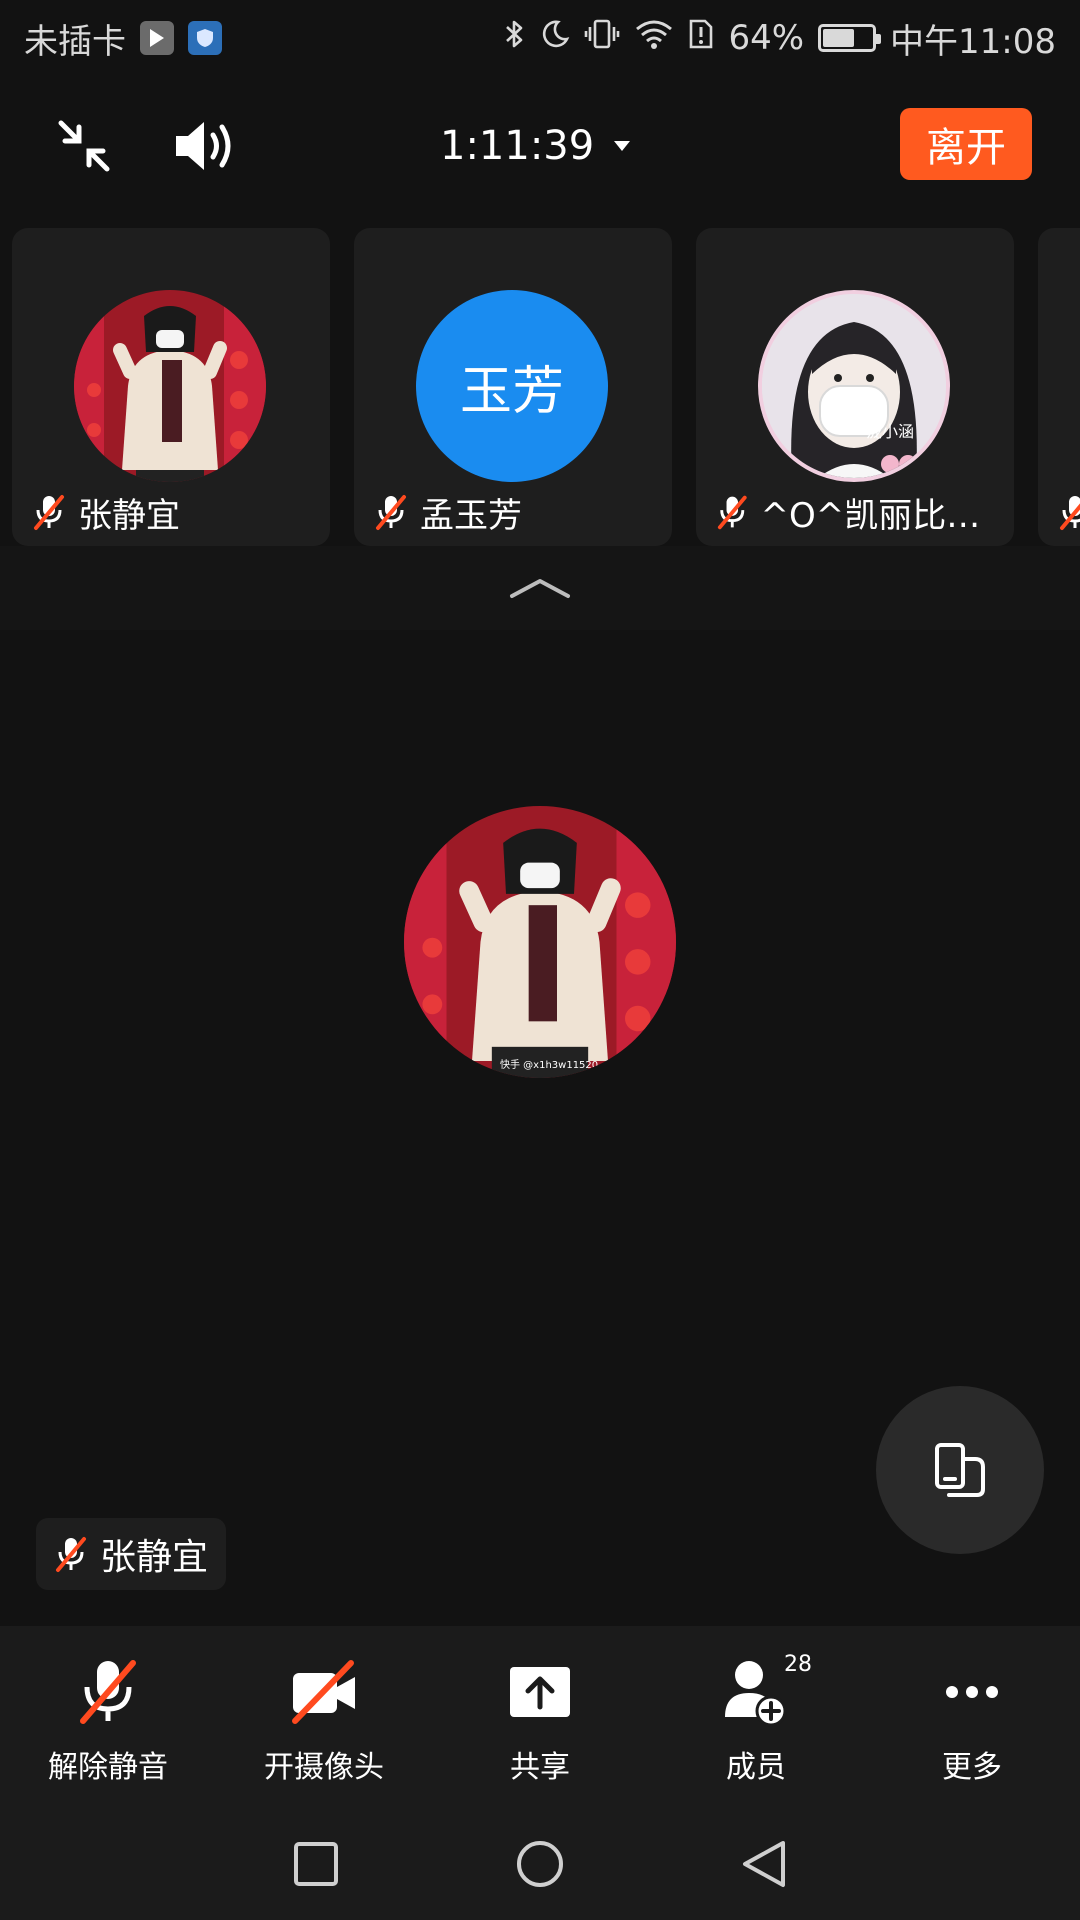  I want to click on avatar-initials: 玉芳, so click(512, 386).